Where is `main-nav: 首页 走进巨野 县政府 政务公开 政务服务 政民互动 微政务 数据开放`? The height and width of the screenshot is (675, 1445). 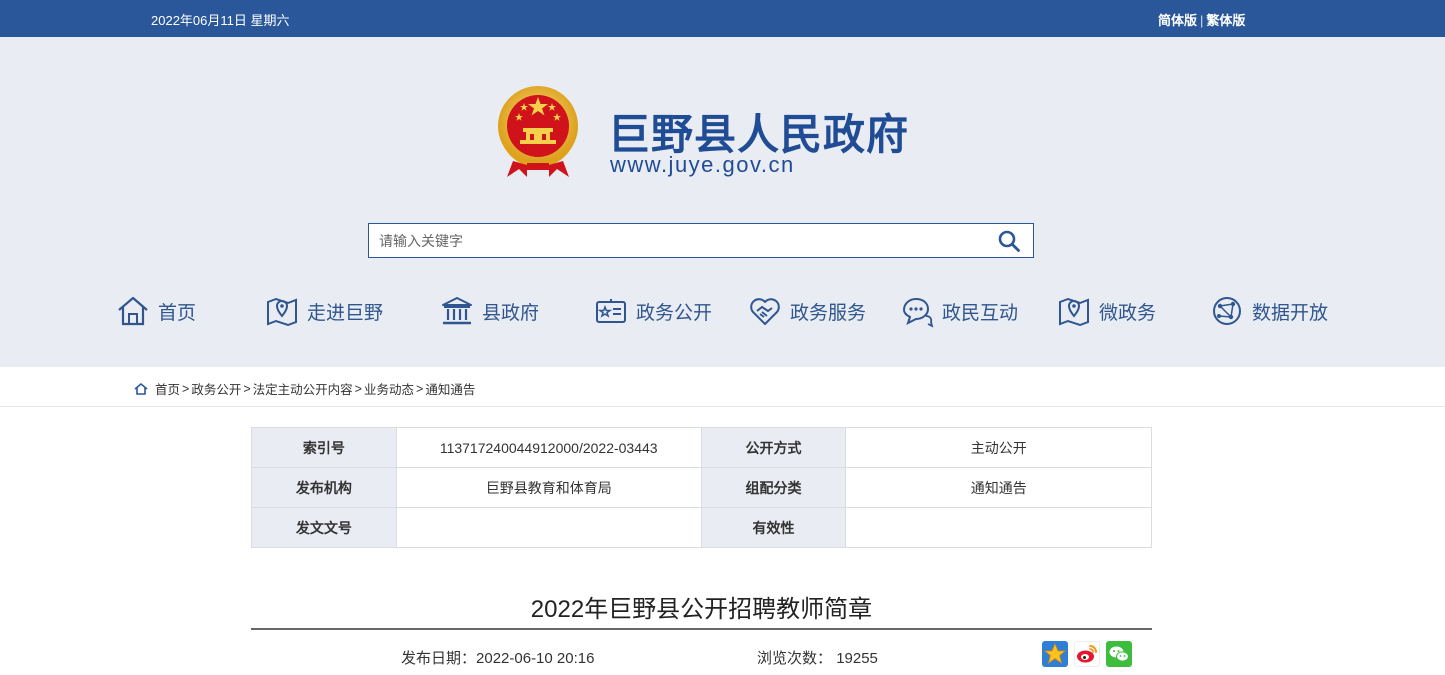 main-nav: 首页 走进巨野 县政府 政务公开 政务服务 政民互动 微政务 数据开放 is located at coordinates (722, 311).